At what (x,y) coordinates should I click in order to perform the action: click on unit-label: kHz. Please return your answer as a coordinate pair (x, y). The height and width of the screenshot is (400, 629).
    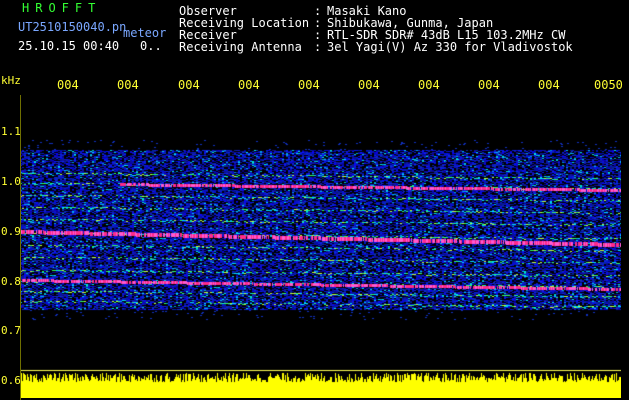
    Looking at the image, I should click on (11, 80).